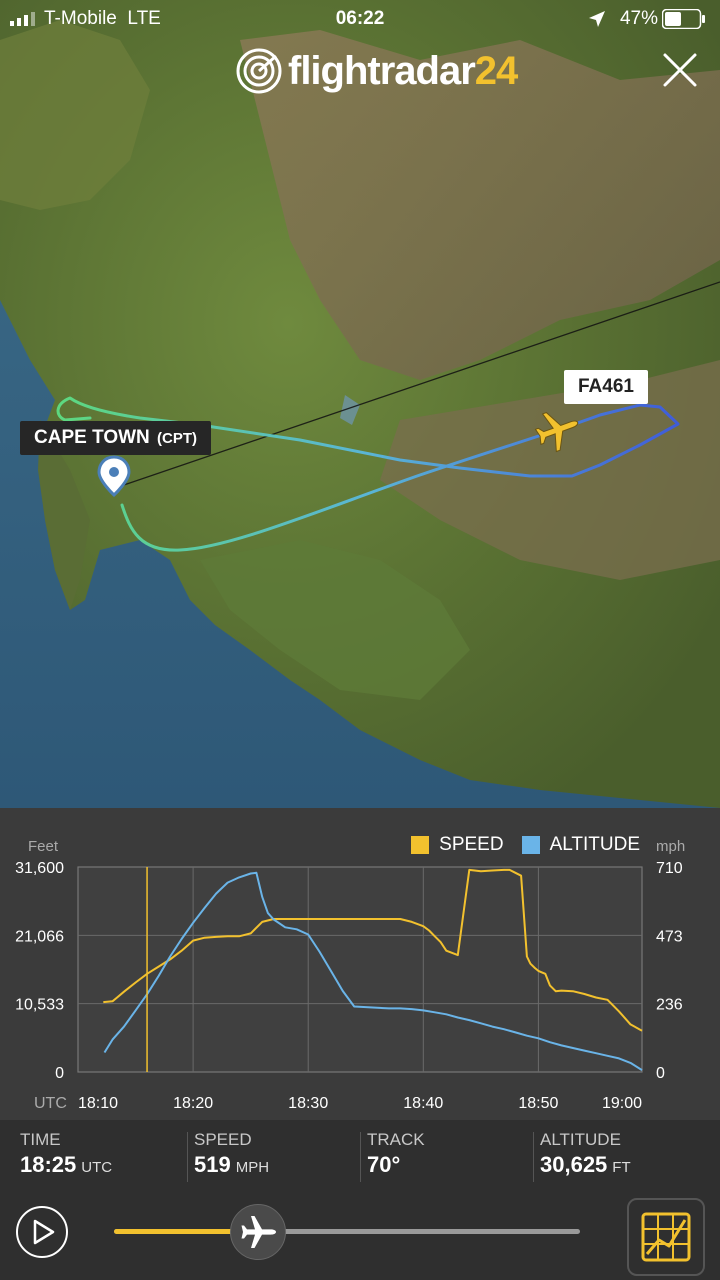 This screenshot has height=1280, width=720. What do you see at coordinates (496, 70) in the screenshot?
I see `logo-number: 24` at bounding box center [496, 70].